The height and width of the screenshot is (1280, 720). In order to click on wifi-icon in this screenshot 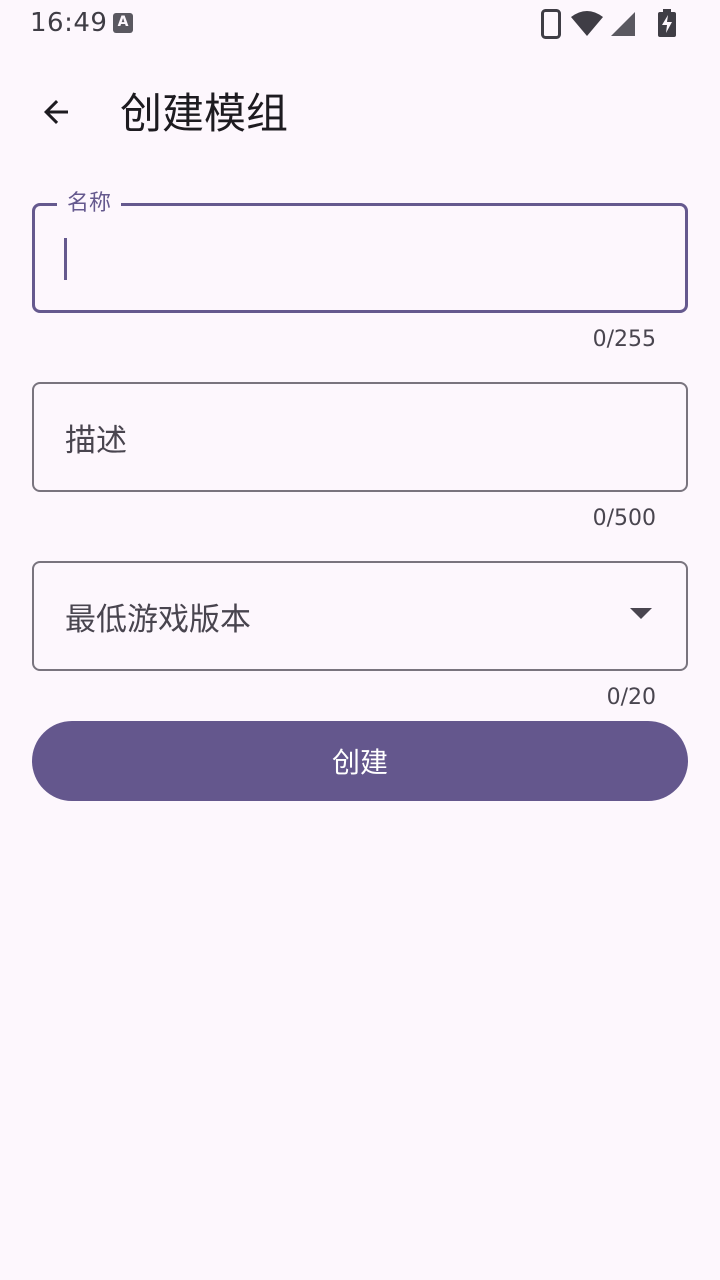, I will do `click(587, 23)`.